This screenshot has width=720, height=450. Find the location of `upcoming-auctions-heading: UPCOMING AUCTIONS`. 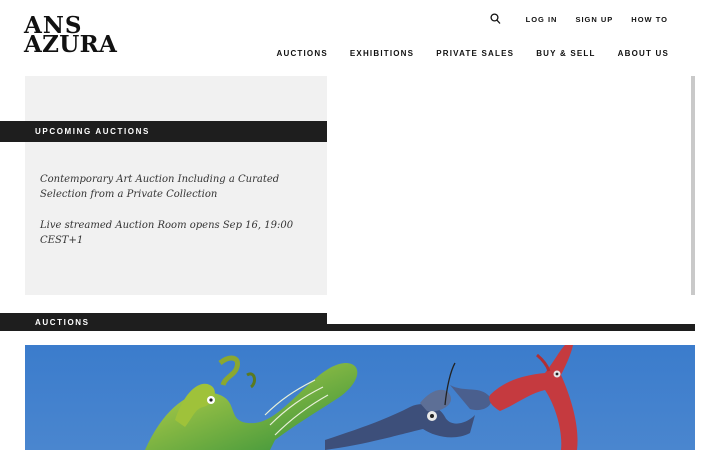

upcoming-auctions-heading: UPCOMING AUCTIONS is located at coordinates (92, 131).